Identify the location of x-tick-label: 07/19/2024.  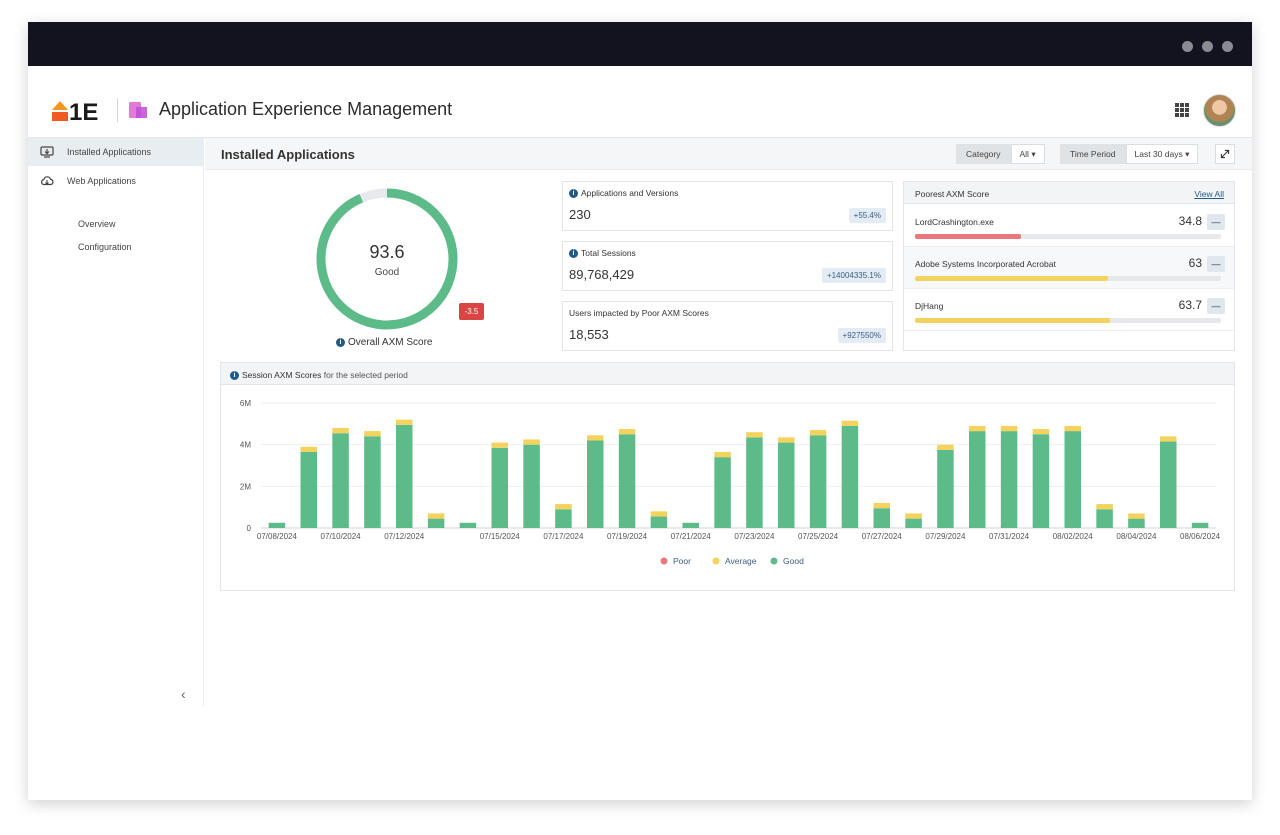
(627, 536).